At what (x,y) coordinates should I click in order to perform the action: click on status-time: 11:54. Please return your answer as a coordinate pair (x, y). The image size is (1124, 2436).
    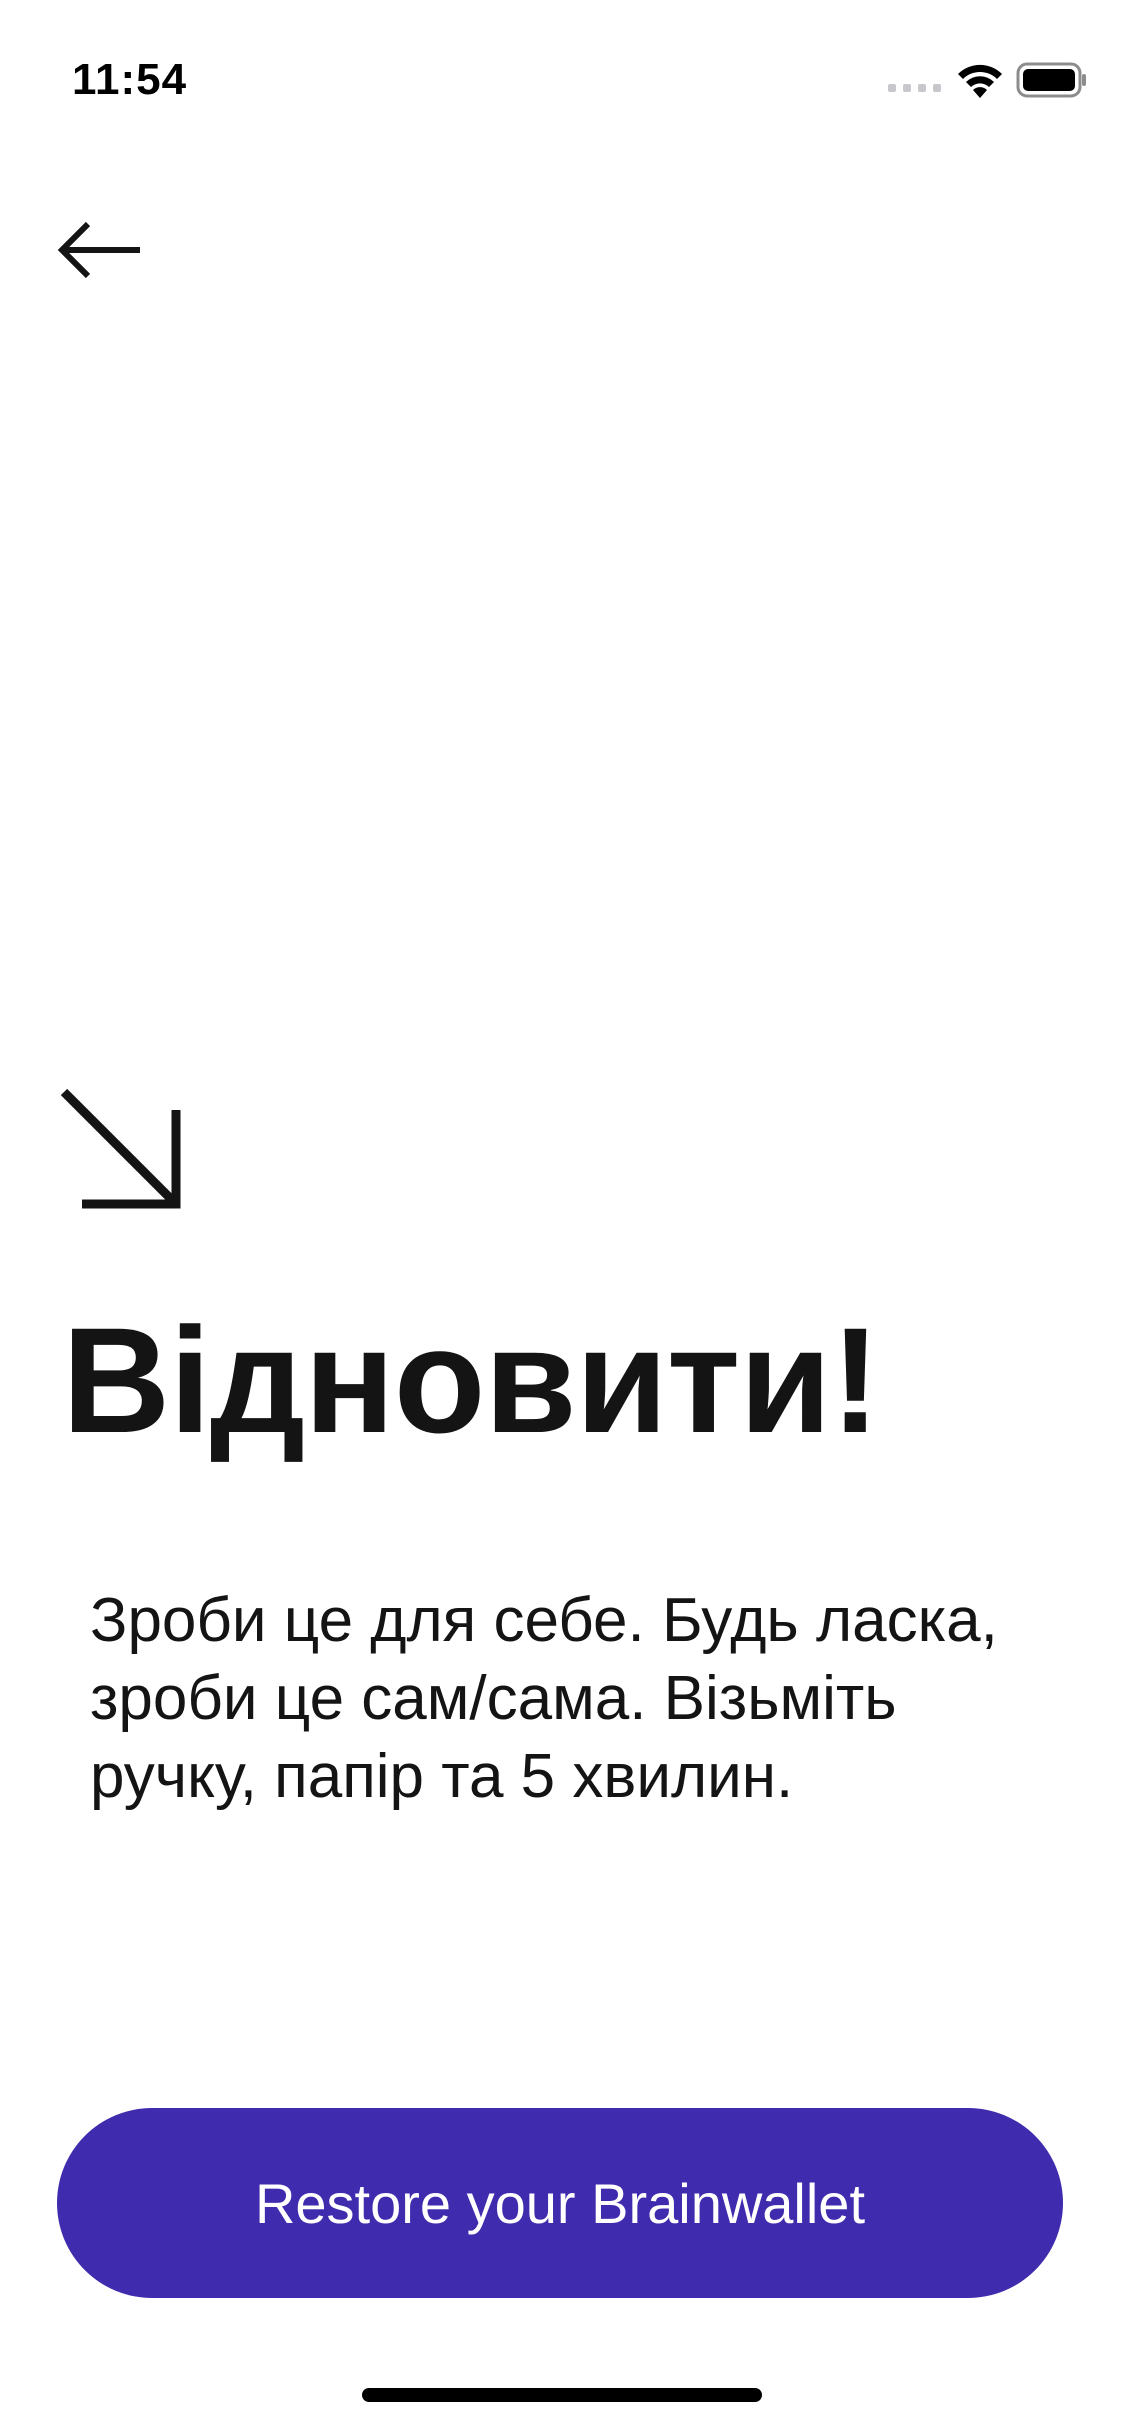
    Looking at the image, I should click on (130, 79).